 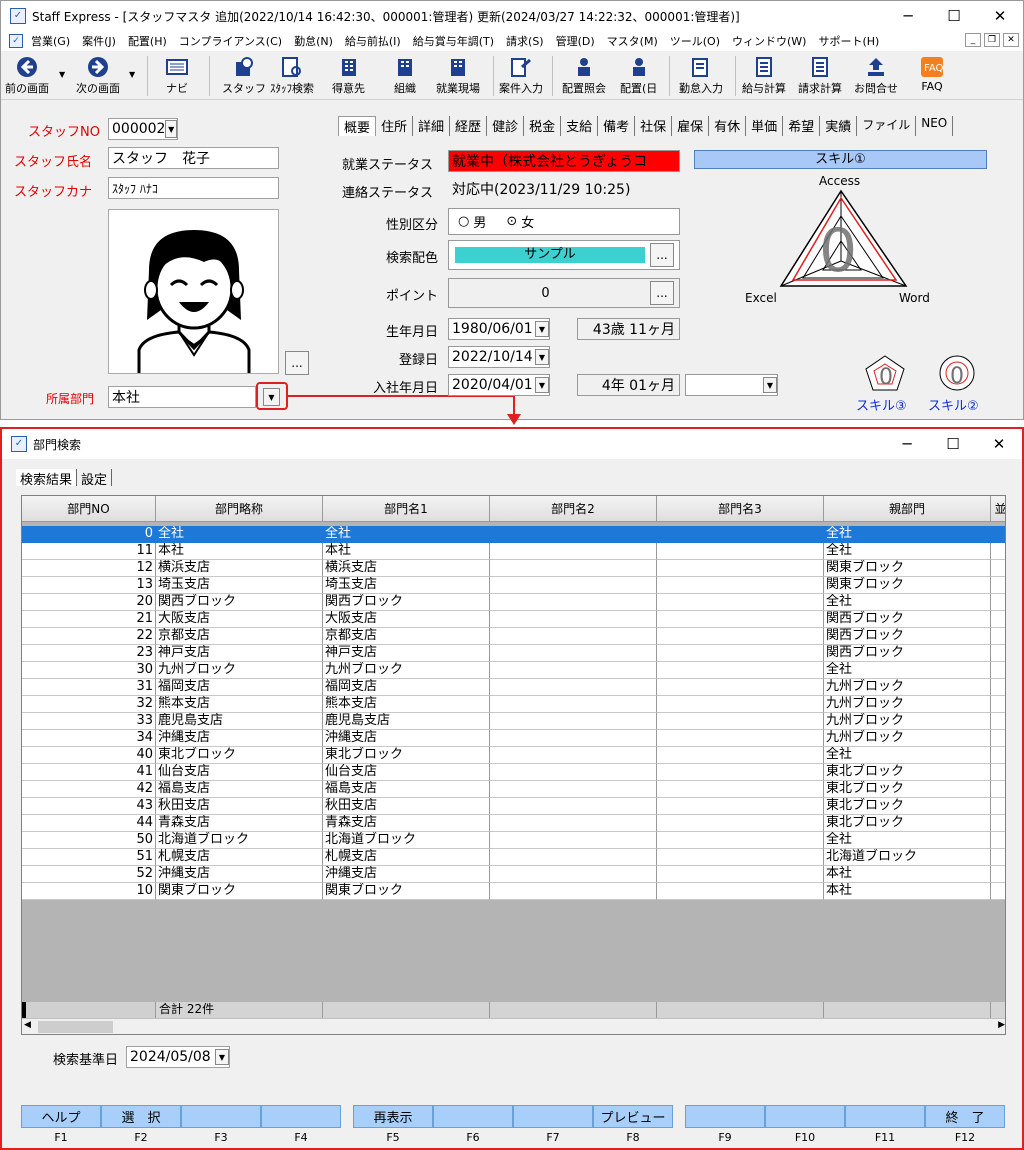 I want to click on table-row: 20 関西ブロック 関西ブロック 全社, so click(x=513, y=602).